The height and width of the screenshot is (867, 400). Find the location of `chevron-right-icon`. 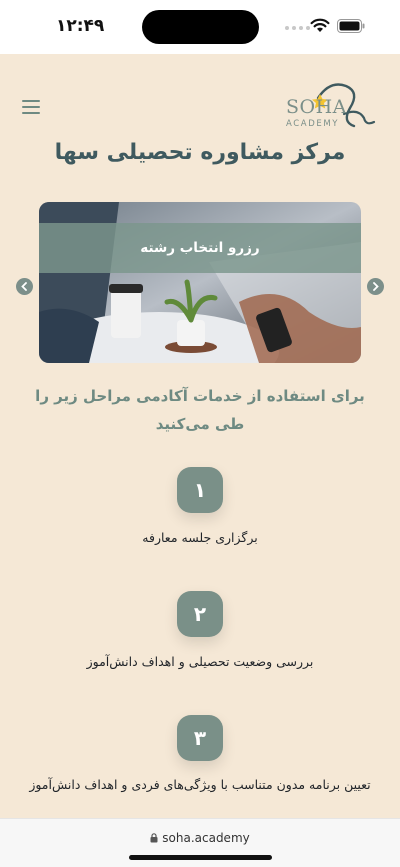

chevron-right-icon is located at coordinates (376, 286).